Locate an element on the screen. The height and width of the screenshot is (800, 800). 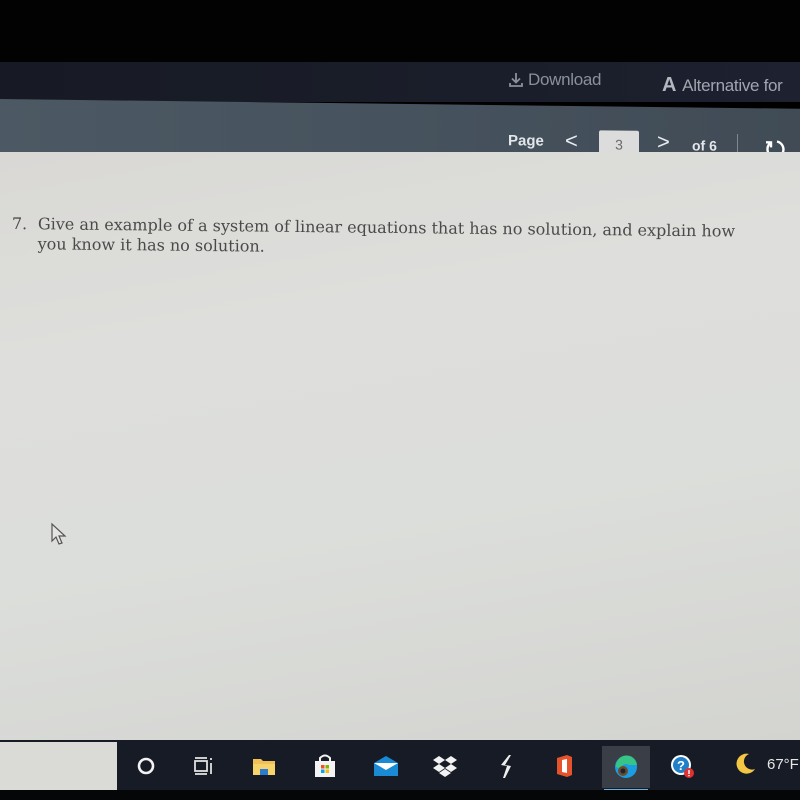
taskbar-lightning-app is located at coordinates (506, 766).